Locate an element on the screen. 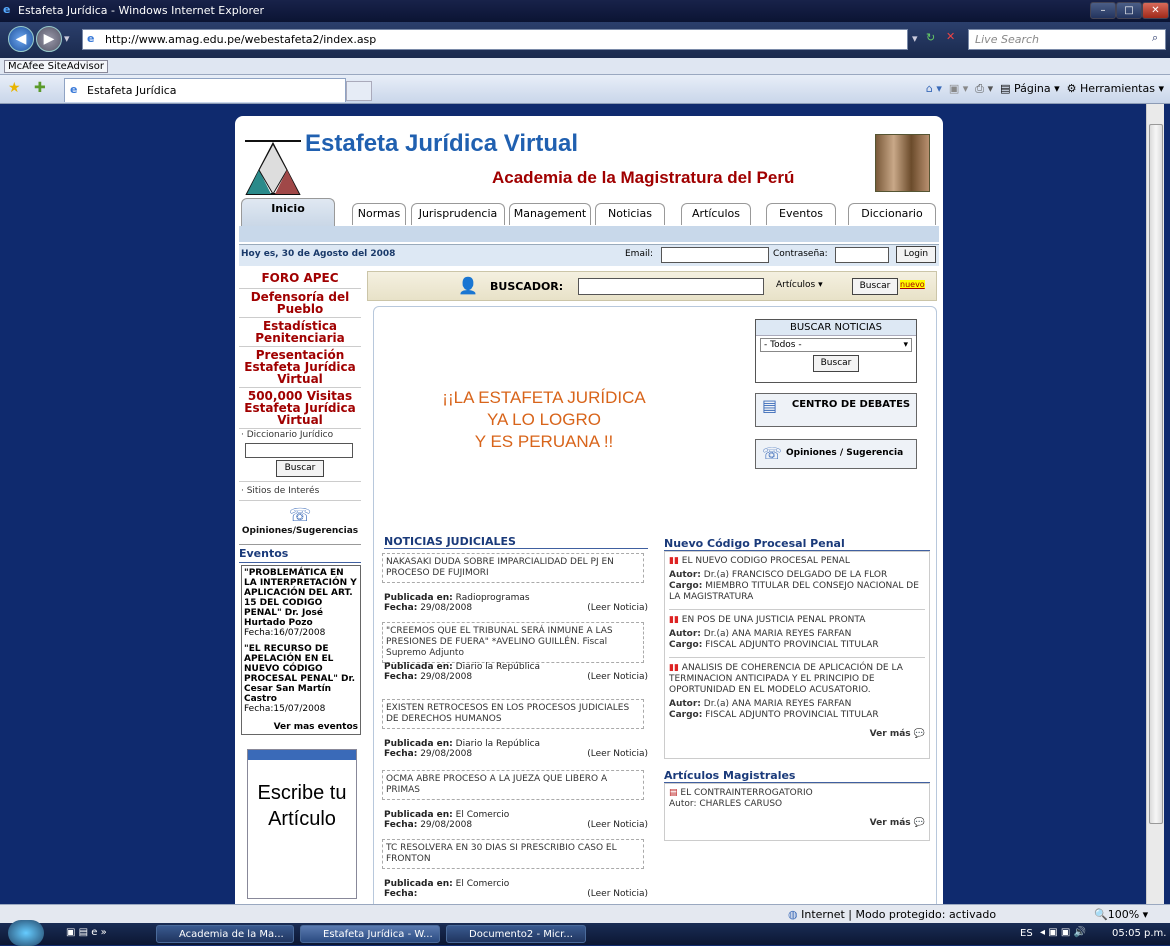 The width and height of the screenshot is (1170, 946). feeds-icon: ▣ ▾ is located at coordinates (958, 88).